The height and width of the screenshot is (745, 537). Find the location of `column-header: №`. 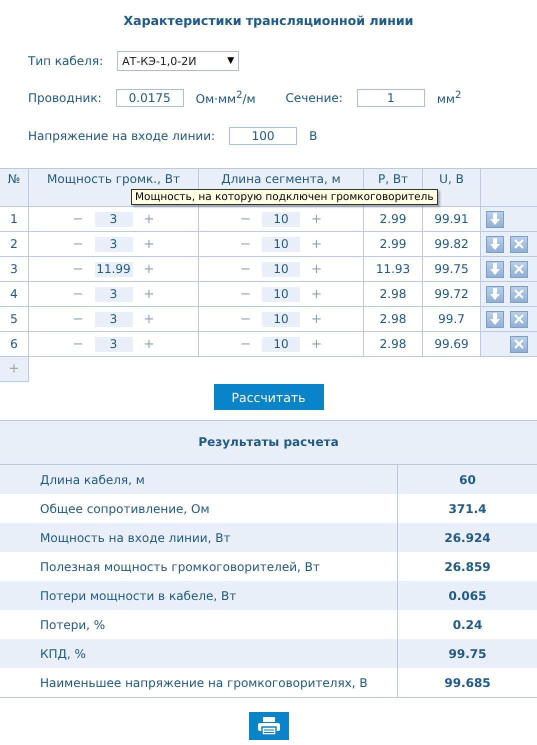

column-header: № is located at coordinates (14, 187).